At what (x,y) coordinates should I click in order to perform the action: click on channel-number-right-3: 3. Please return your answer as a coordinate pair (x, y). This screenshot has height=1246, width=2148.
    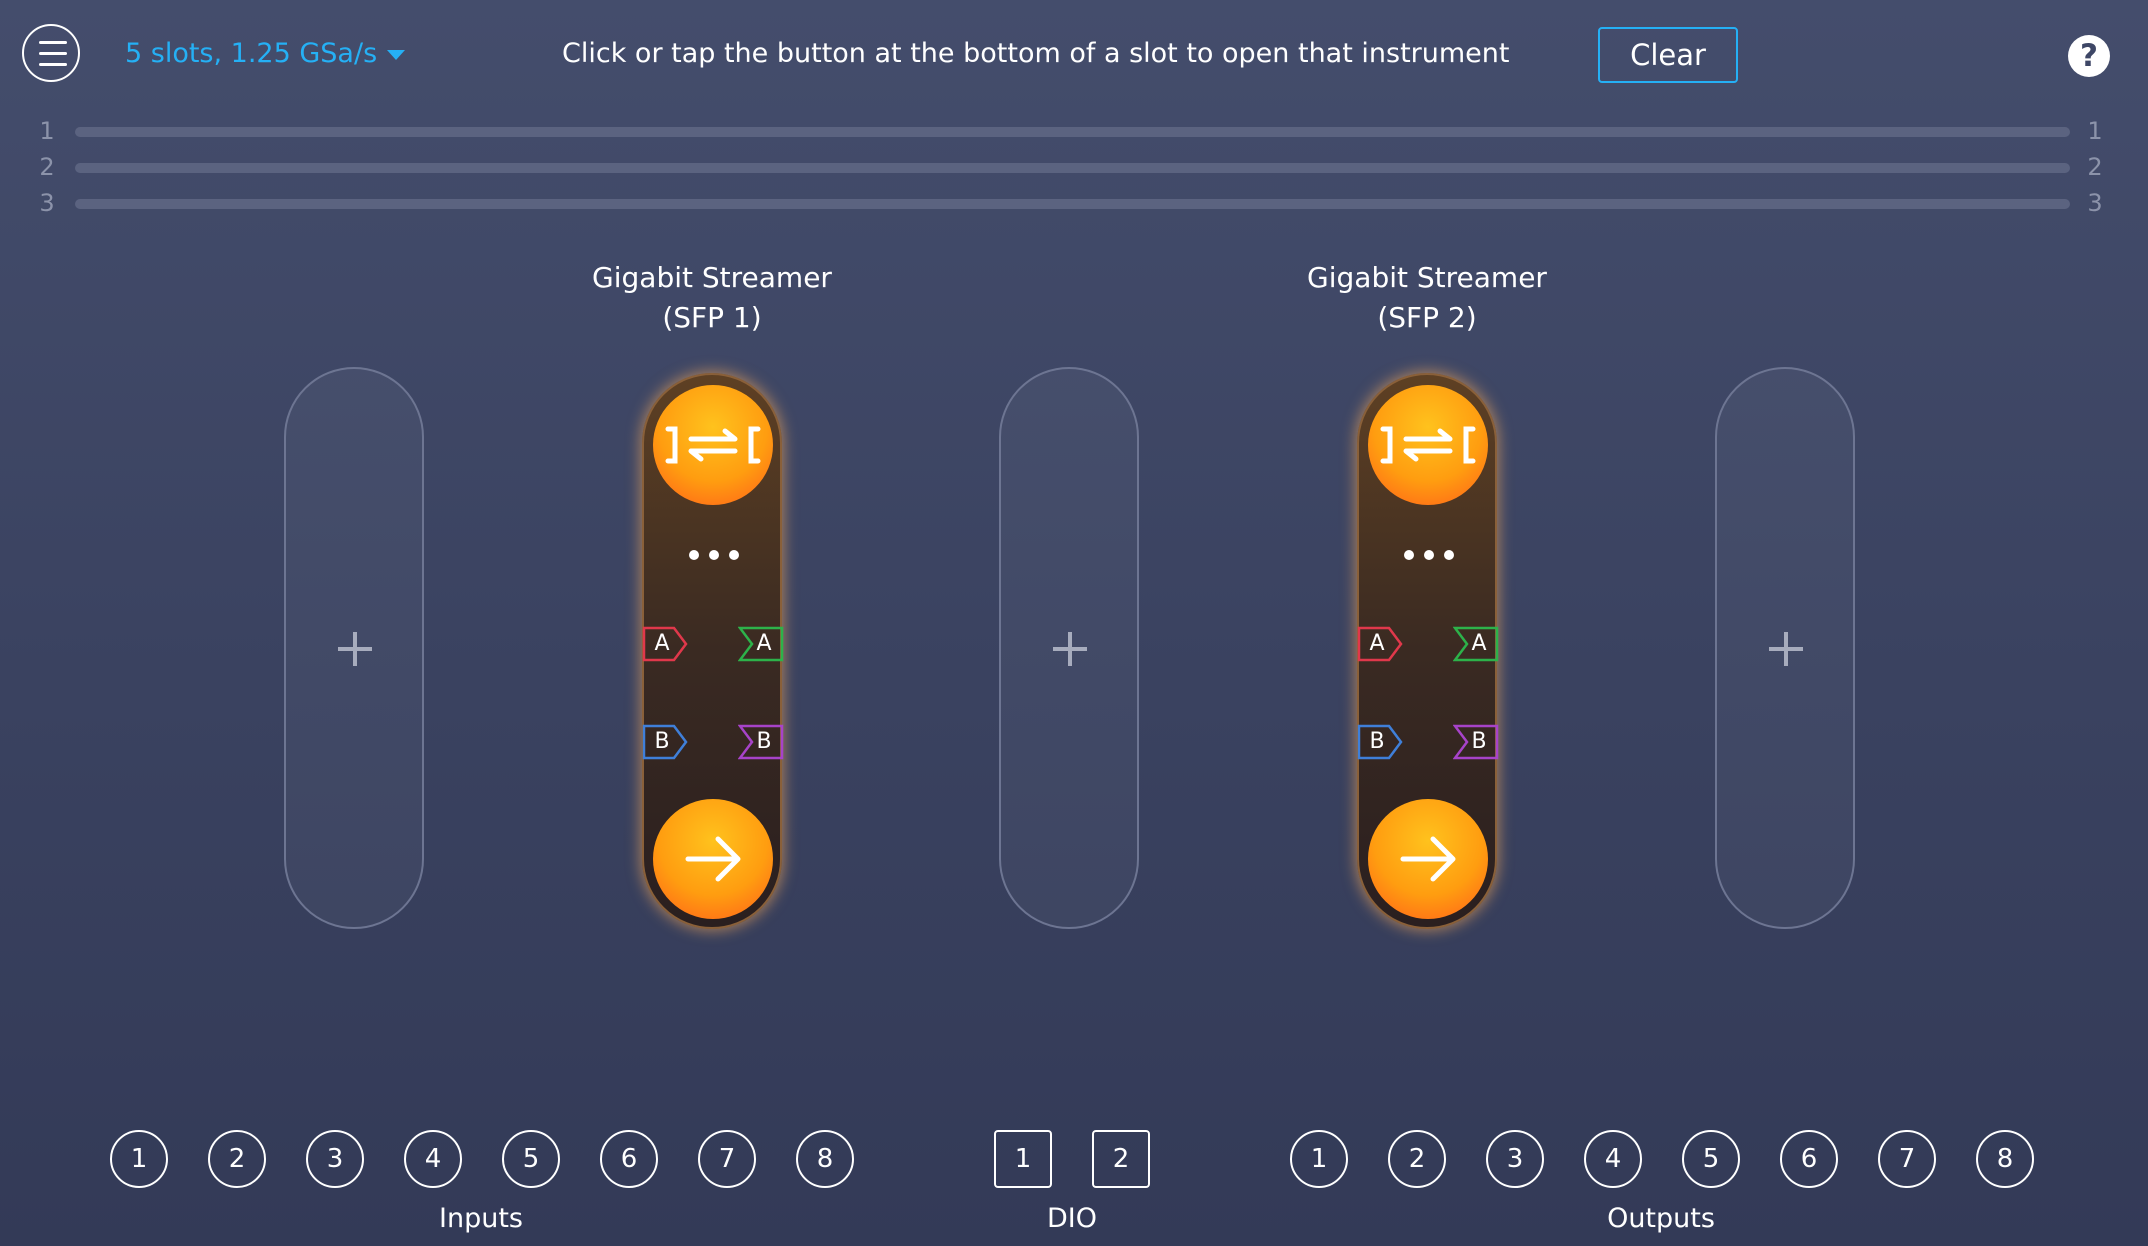
    Looking at the image, I should click on (2095, 203).